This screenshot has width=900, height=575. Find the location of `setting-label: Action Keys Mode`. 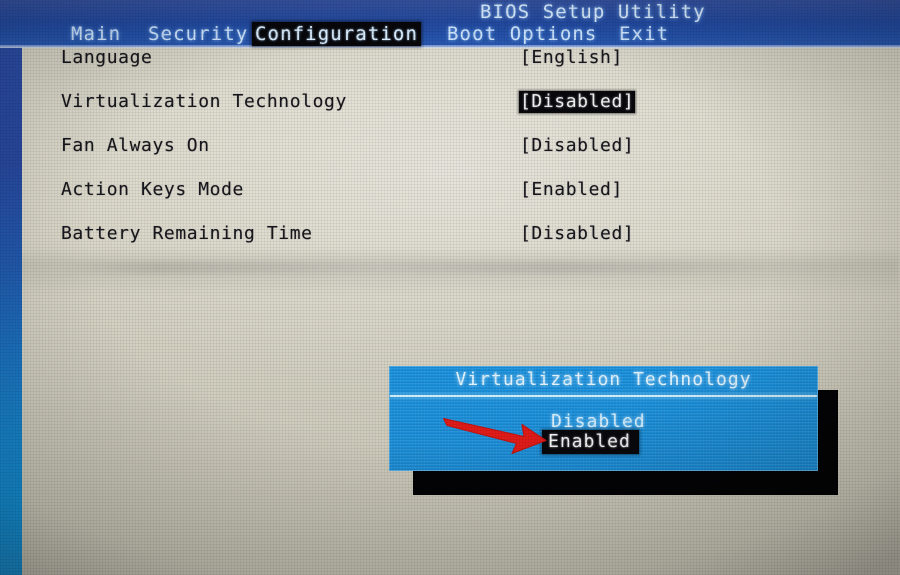

setting-label: Action Keys Mode is located at coordinates (152, 189).